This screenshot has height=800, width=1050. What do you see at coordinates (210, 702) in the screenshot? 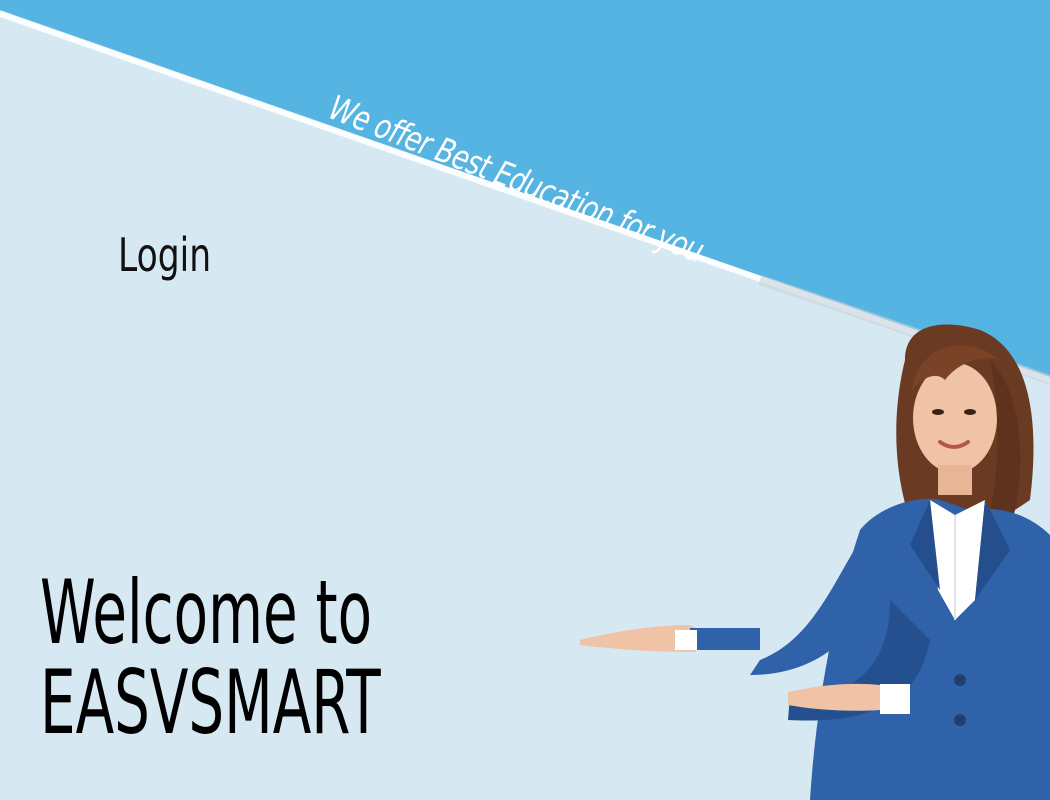
I see `brand-name: EASVSMART` at bounding box center [210, 702].